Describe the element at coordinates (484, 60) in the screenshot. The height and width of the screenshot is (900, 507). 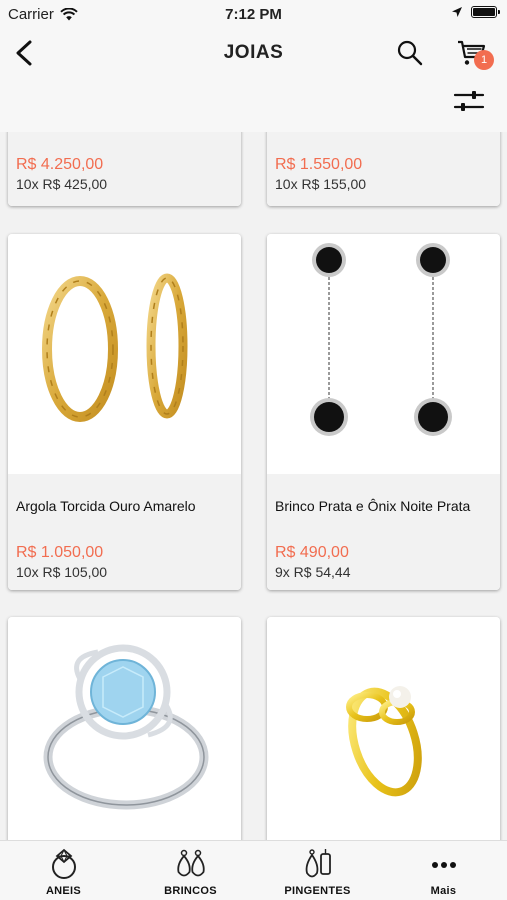
I see `filter-badge: 1` at that location.